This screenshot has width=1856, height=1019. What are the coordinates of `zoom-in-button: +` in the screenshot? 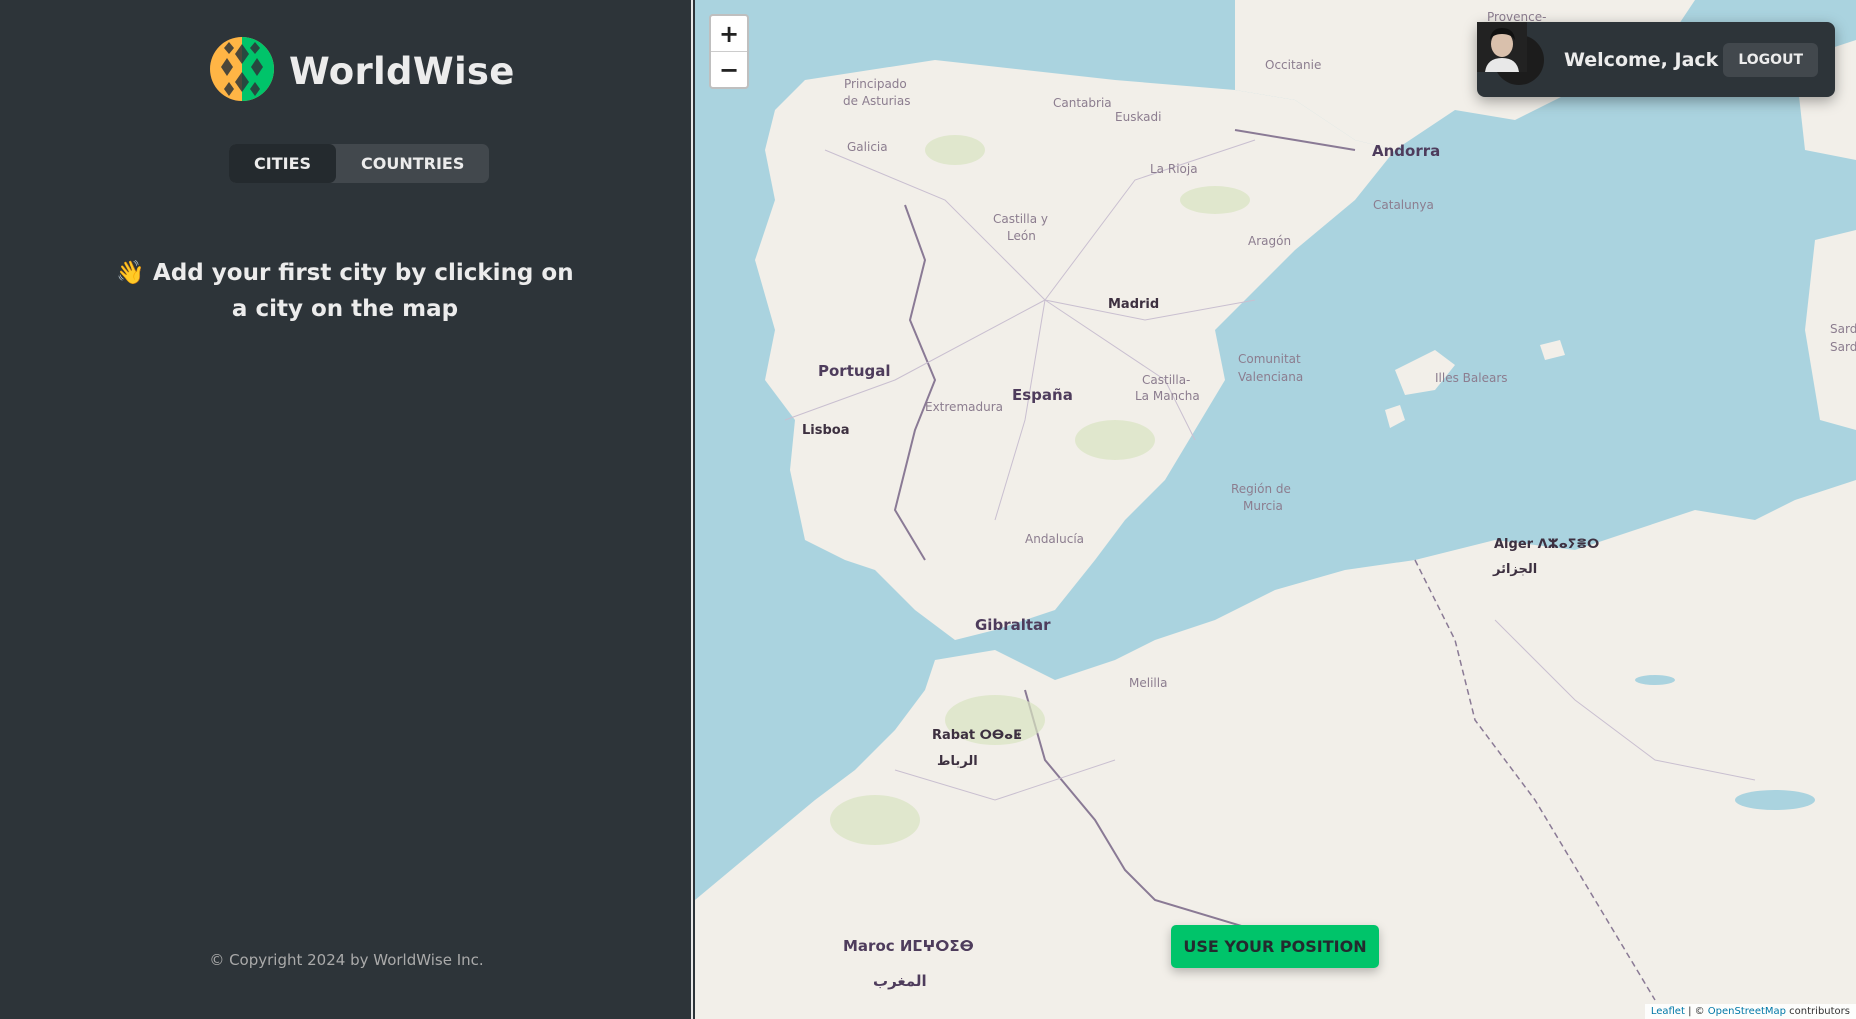 It's located at (729, 34).